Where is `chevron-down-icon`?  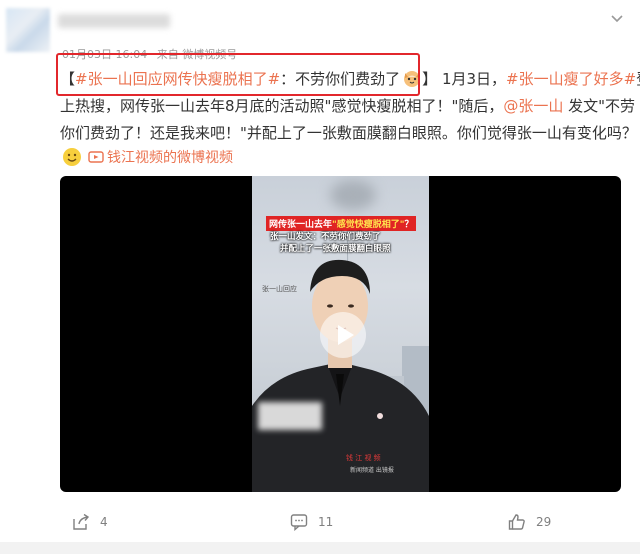 chevron-down-icon is located at coordinates (617, 19).